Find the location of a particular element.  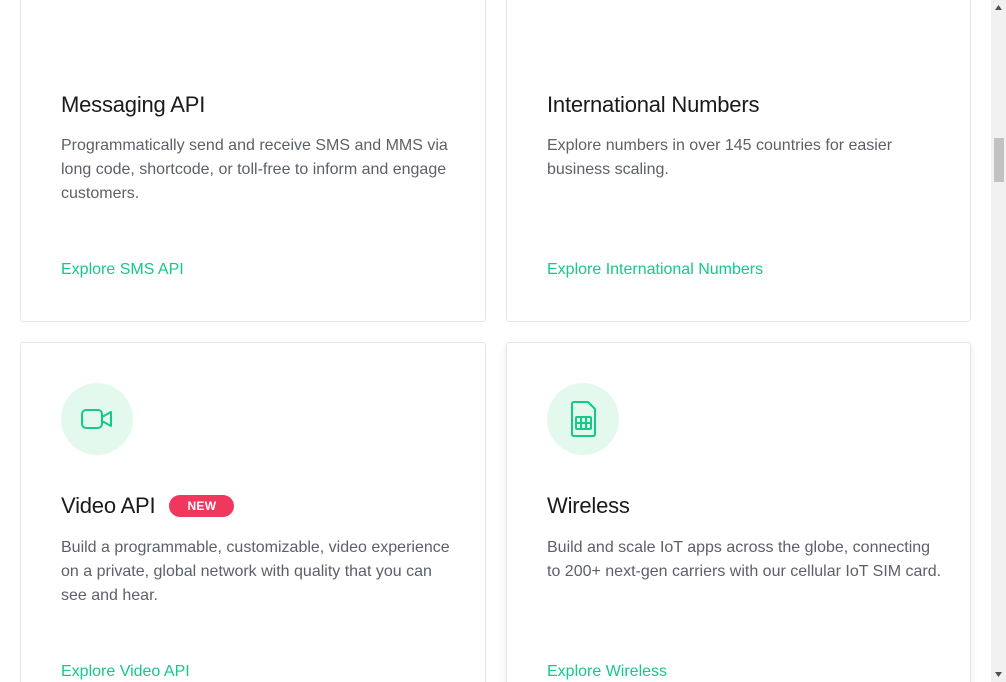

card-title-row: International Numbers is located at coordinates (653, 105).